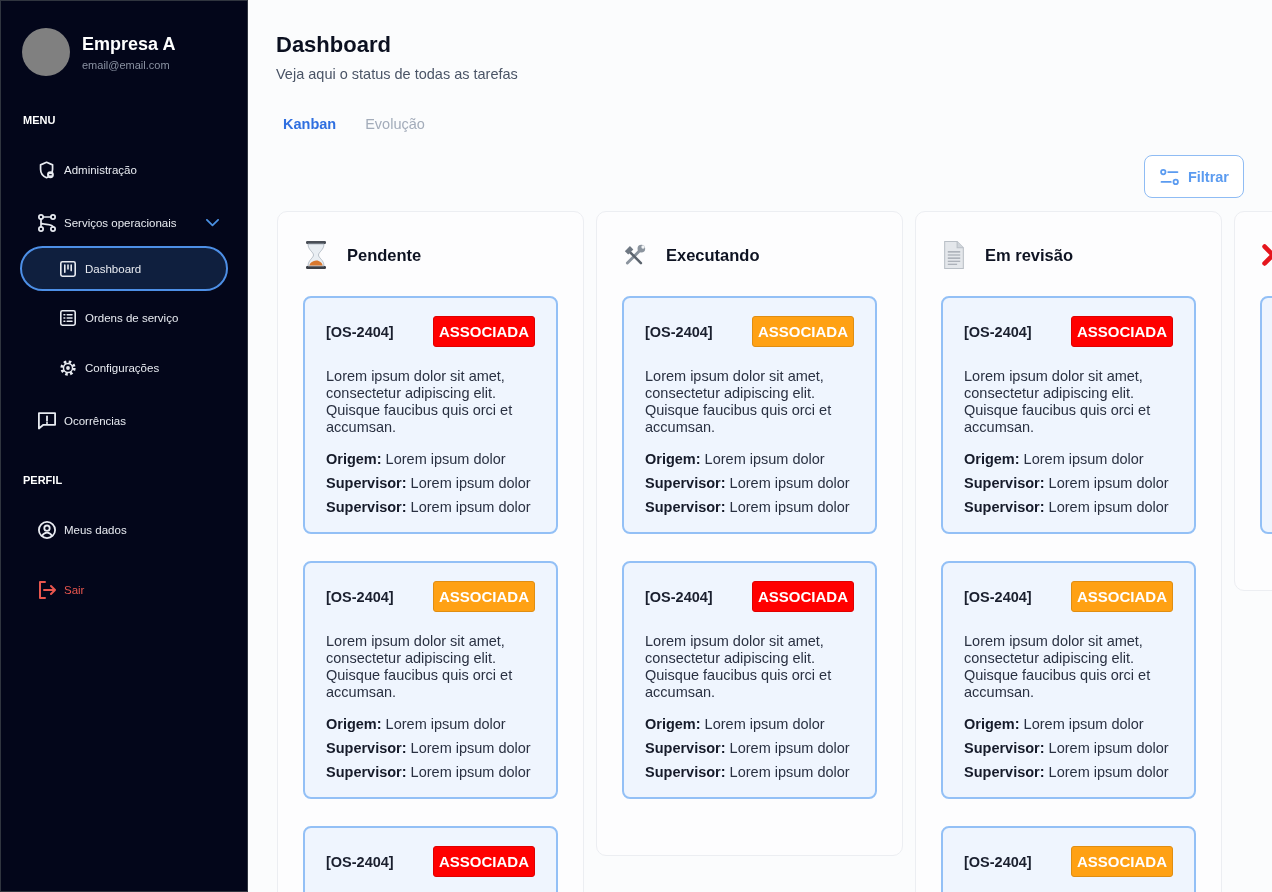 The width and height of the screenshot is (1272, 892). Describe the element at coordinates (124, 222) in the screenshot. I see `nav-item: Serviços operacionais` at that location.